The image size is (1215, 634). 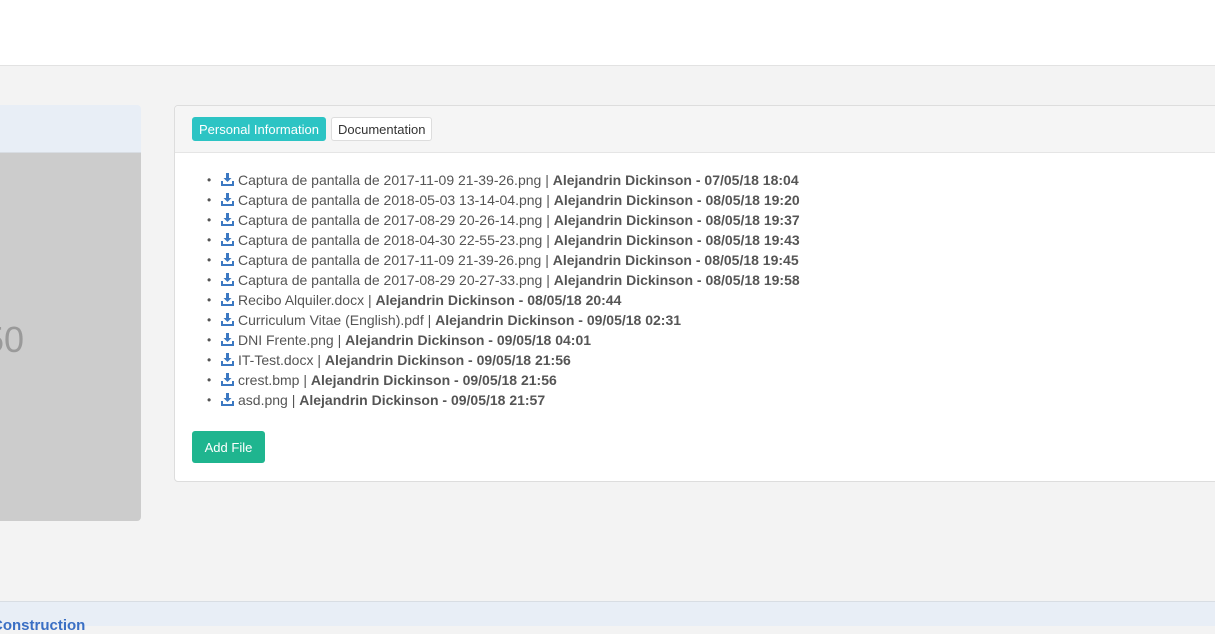 What do you see at coordinates (331, 320) in the screenshot?
I see `file-name-link: Curriculum Vitae (English).pdf` at bounding box center [331, 320].